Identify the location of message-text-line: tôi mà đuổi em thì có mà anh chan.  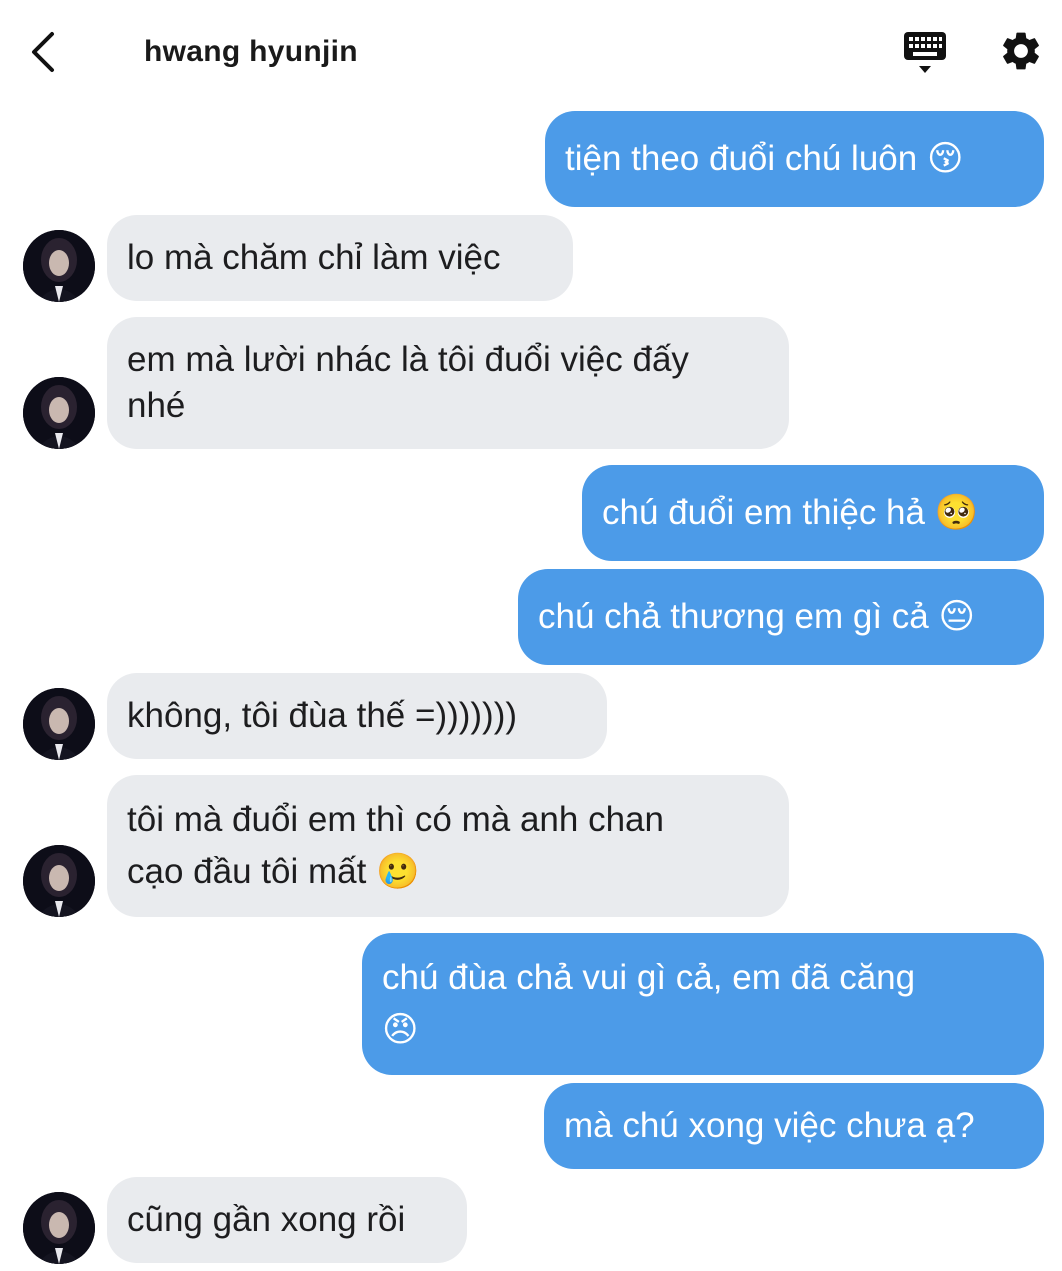
(395, 819).